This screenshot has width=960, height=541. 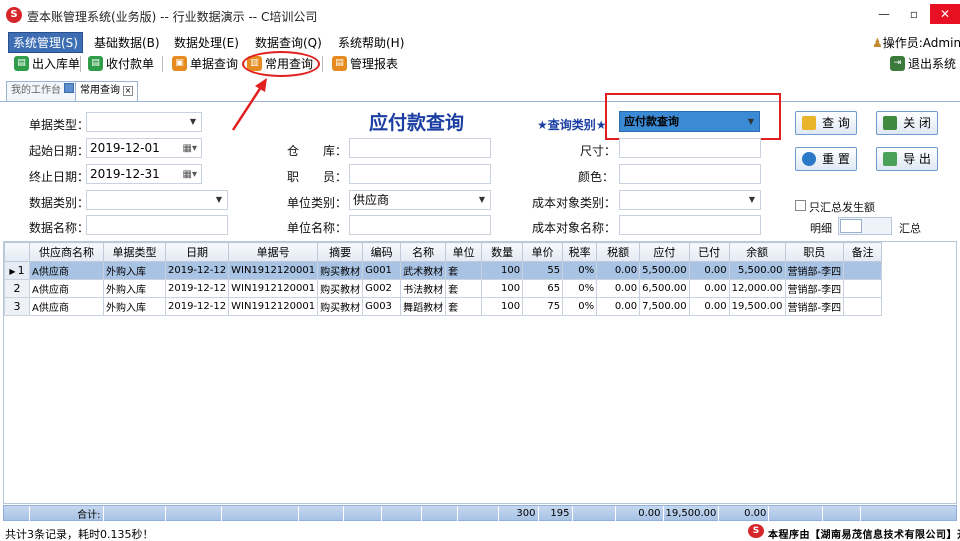 What do you see at coordinates (120, 64) in the screenshot?
I see `toolbar-payment-doc-button: ▤ 收付款单` at bounding box center [120, 64].